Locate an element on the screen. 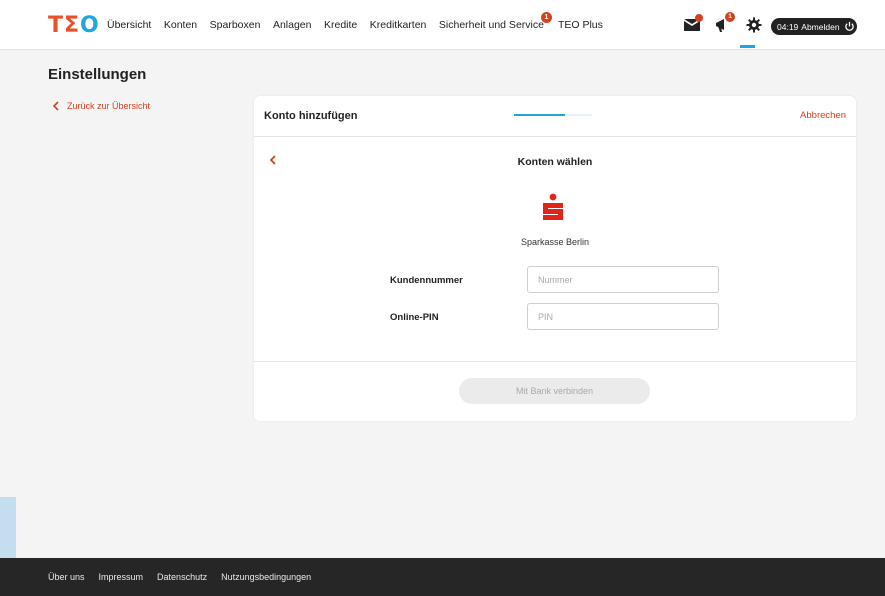  card-divider is located at coordinates (555, 361).